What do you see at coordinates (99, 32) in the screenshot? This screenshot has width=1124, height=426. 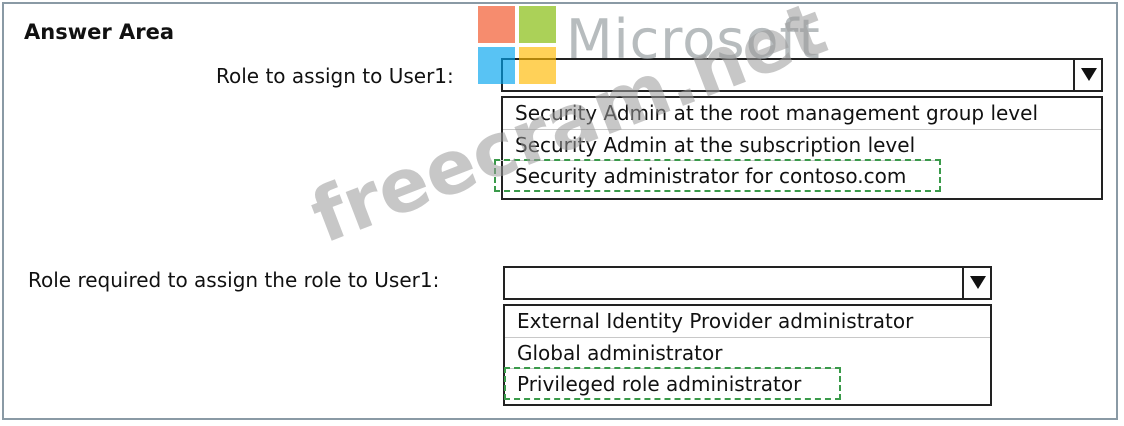 I see `answer-area-title: Answer Area` at bounding box center [99, 32].